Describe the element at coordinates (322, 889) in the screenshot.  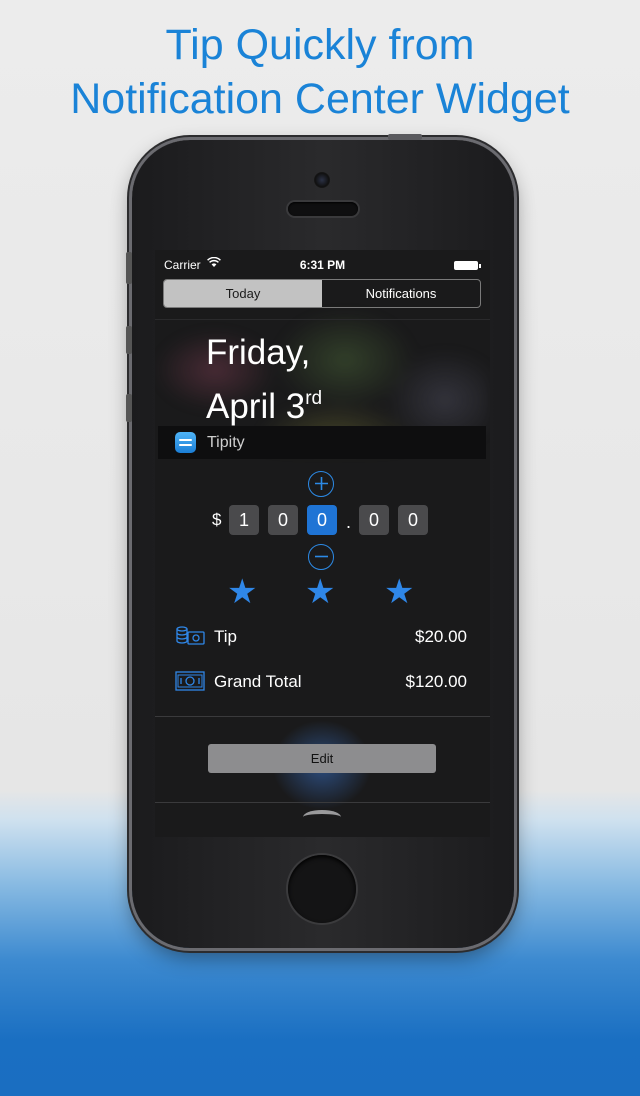
I see `home-button` at that location.